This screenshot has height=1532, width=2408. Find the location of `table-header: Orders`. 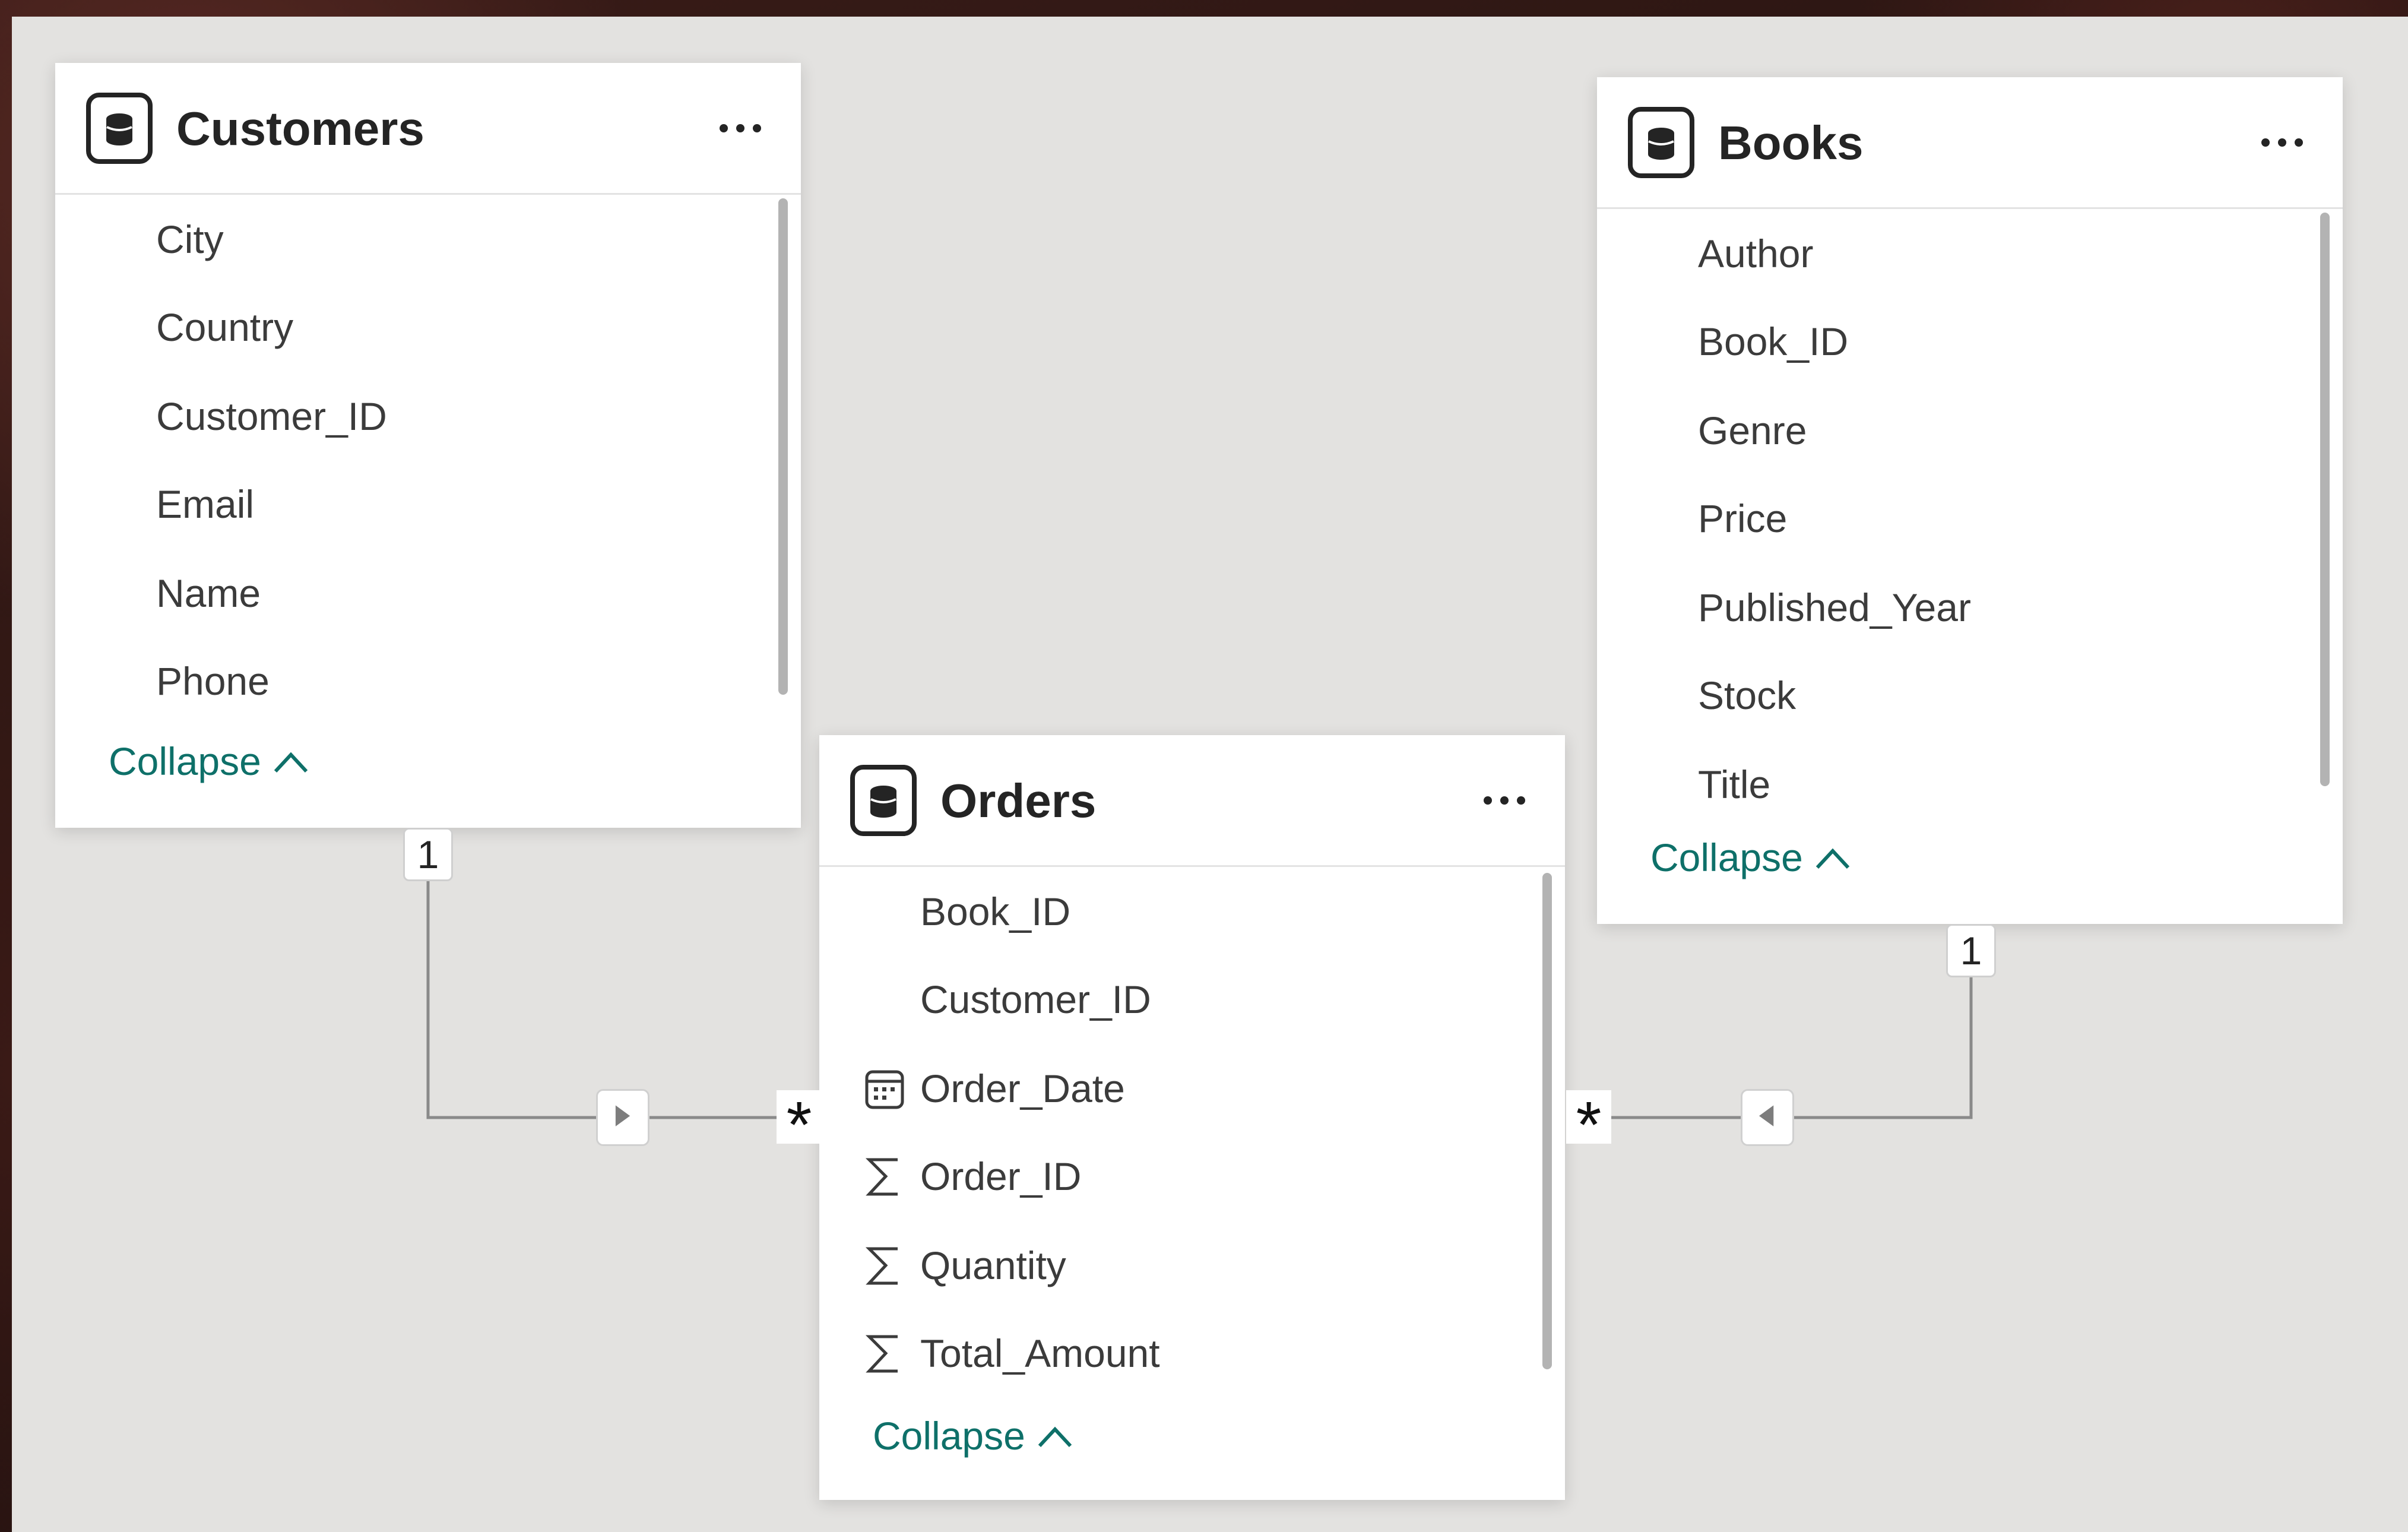

table-header: Orders is located at coordinates (1192, 801).